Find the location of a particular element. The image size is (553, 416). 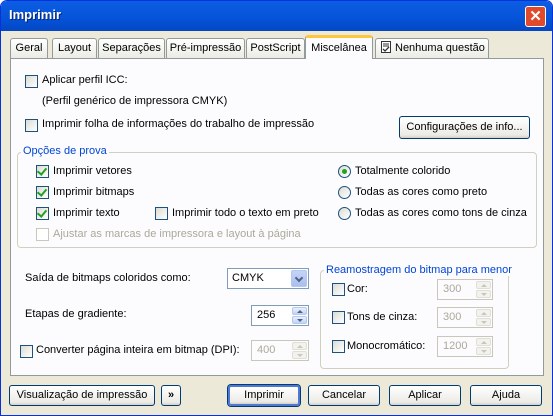

document-check-icon is located at coordinates (386, 47).